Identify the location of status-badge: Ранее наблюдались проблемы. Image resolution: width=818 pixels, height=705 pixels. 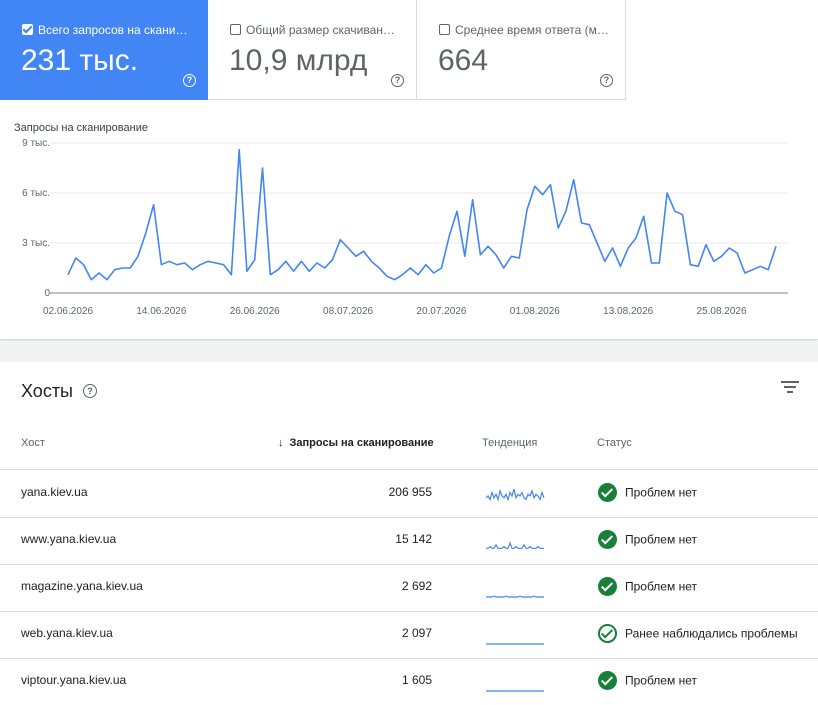
(698, 633).